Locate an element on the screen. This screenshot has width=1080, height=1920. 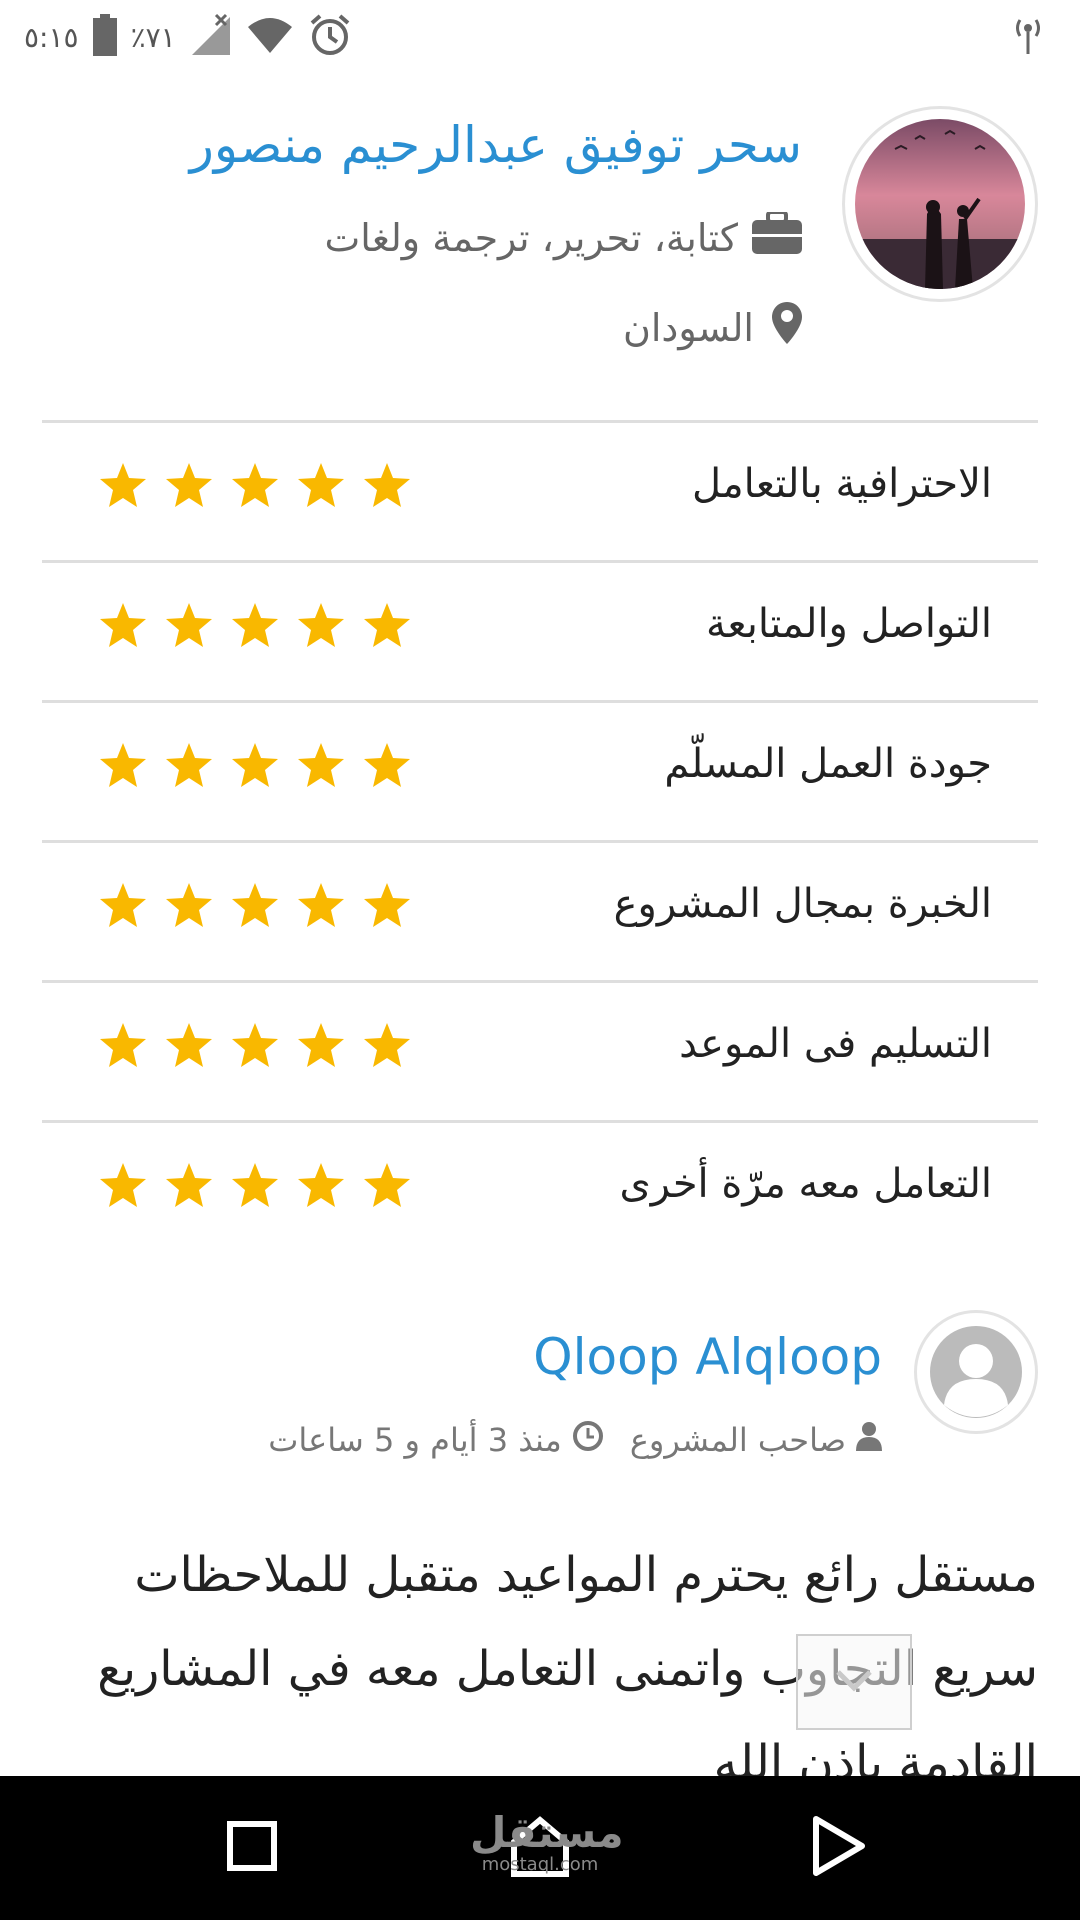
watermark-english: mostaql.com is located at coordinates (540, 1864).